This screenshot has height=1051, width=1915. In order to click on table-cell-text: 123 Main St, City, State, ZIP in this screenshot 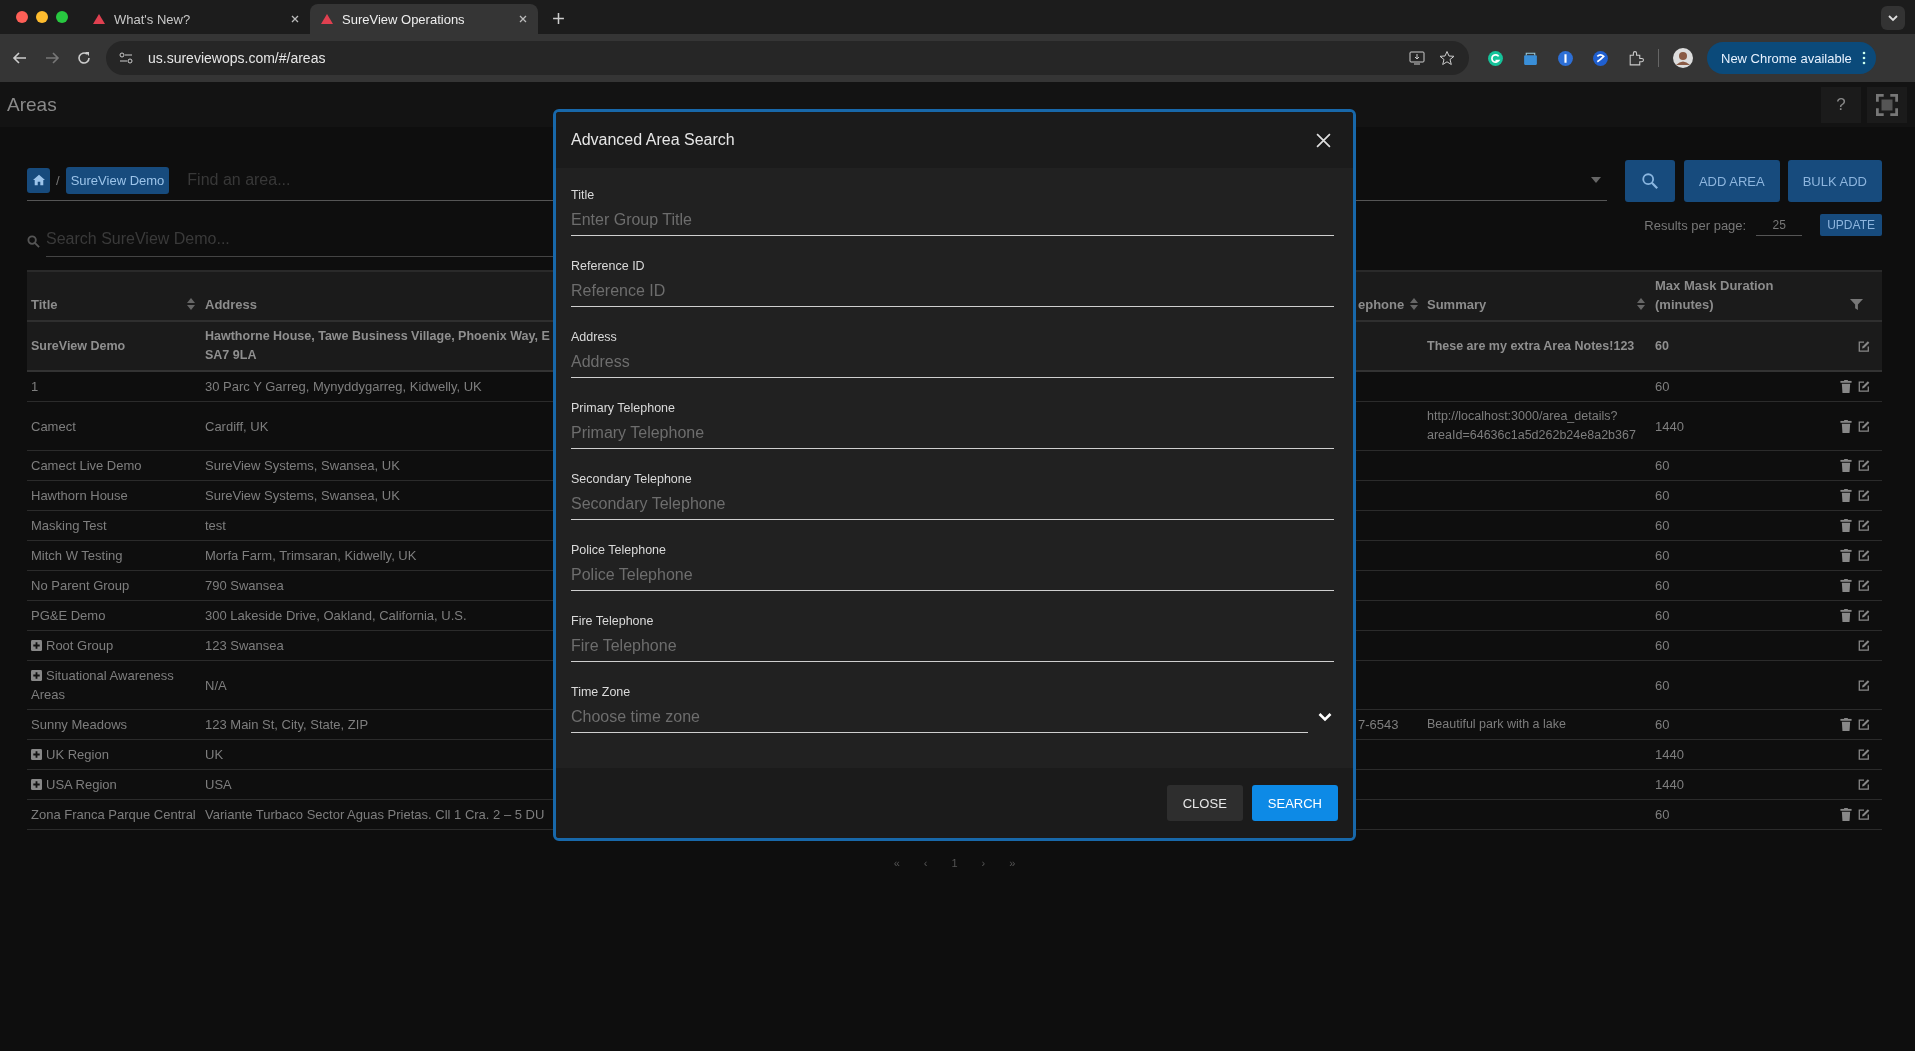, I will do `click(287, 725)`.